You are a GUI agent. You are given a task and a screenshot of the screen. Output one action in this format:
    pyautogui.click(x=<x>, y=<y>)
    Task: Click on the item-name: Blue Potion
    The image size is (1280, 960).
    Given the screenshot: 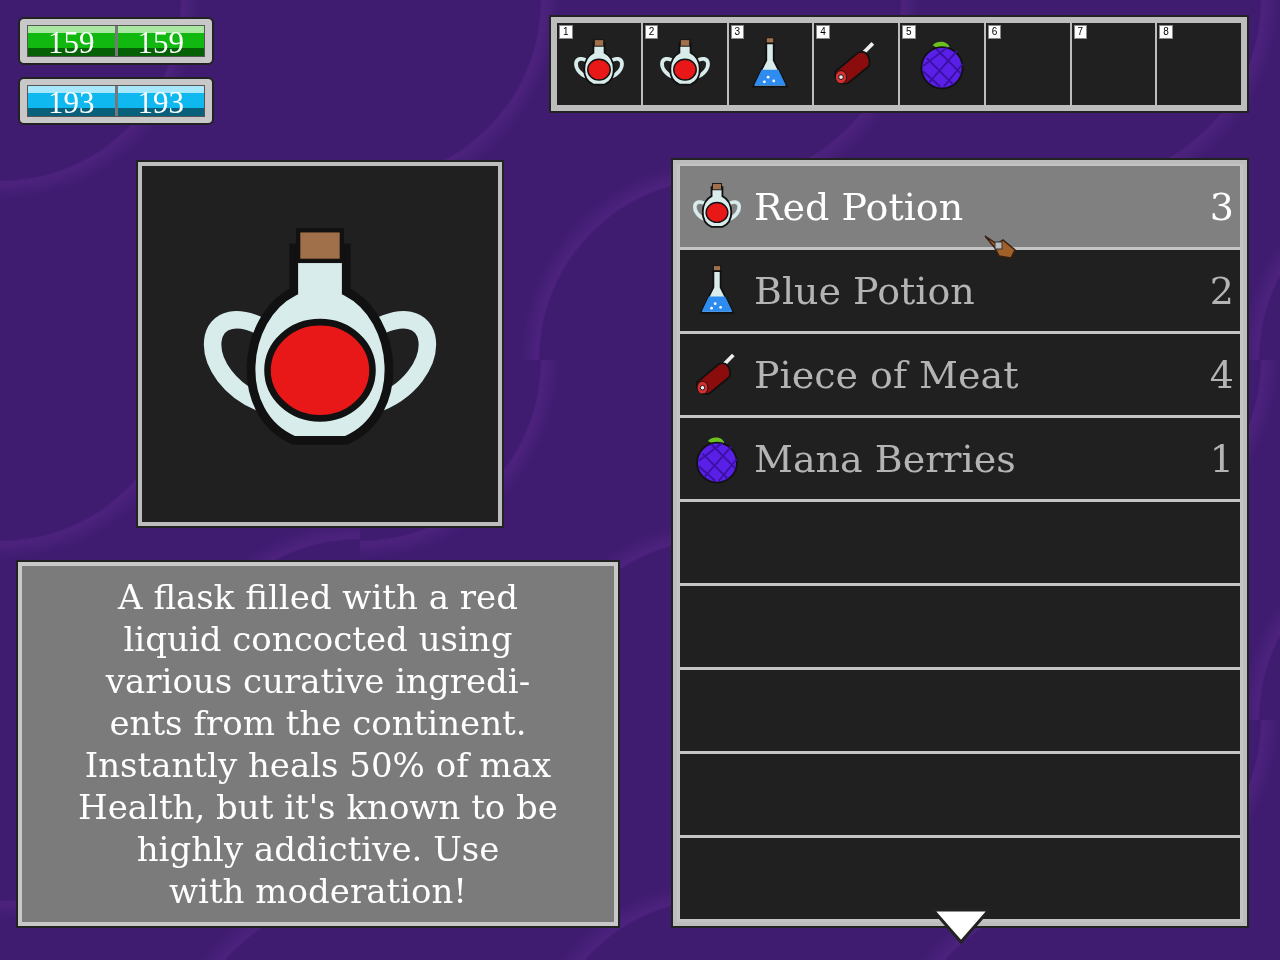 What is the action you would take?
    pyautogui.click(x=865, y=290)
    